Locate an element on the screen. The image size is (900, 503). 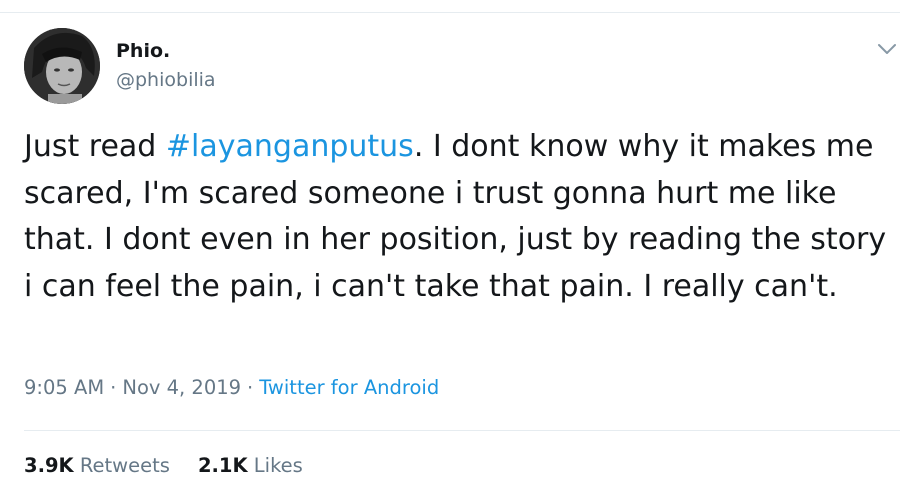
avatar-photo is located at coordinates (62, 66).